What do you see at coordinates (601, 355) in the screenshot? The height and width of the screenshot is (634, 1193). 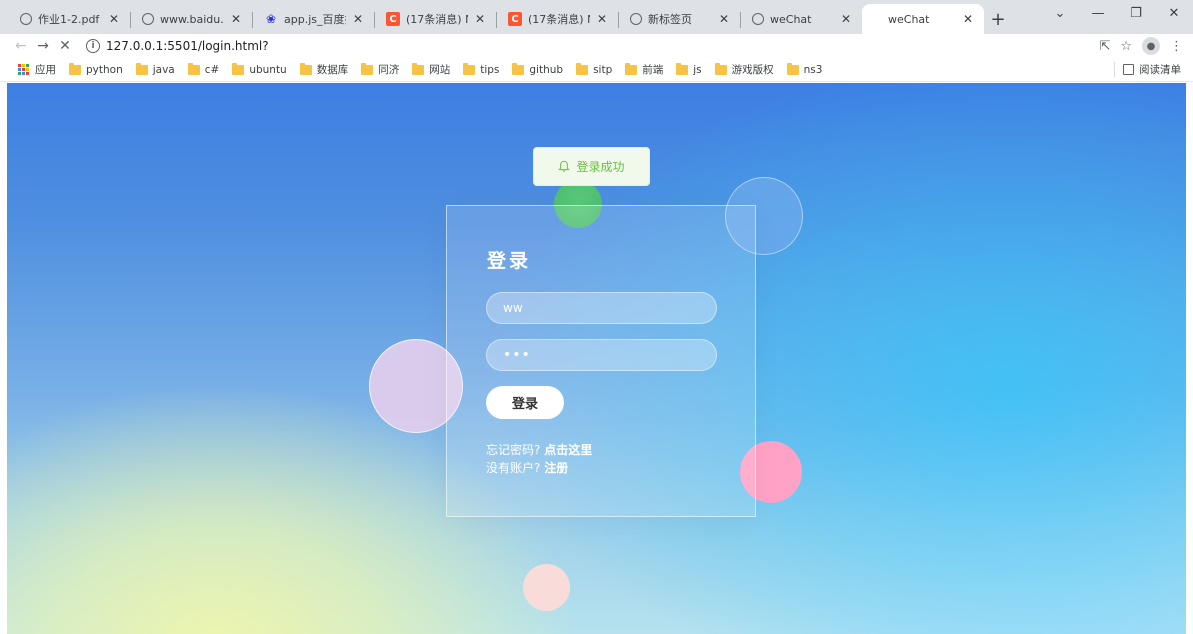 I see `password-input: •••` at bounding box center [601, 355].